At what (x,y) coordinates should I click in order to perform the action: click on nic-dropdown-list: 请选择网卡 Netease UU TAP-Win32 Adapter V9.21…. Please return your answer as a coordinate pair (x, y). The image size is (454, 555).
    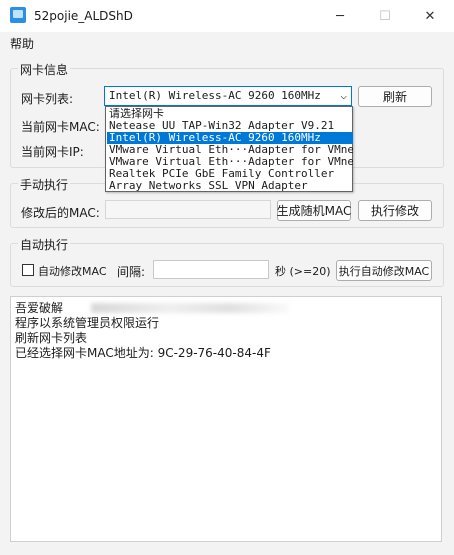
    Looking at the image, I should click on (229, 149).